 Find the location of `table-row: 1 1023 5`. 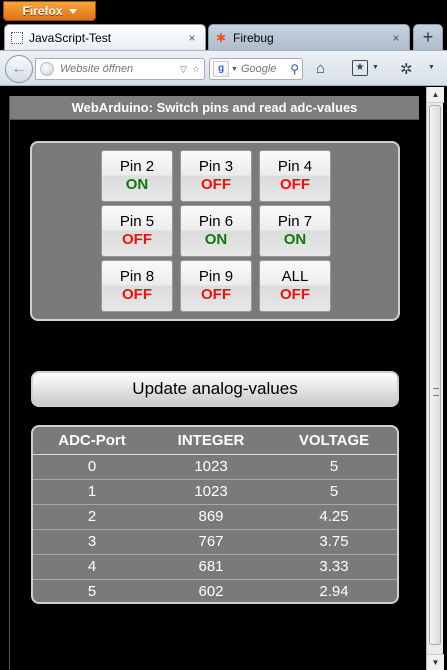

table-row: 1 1023 5 is located at coordinates (215, 492).